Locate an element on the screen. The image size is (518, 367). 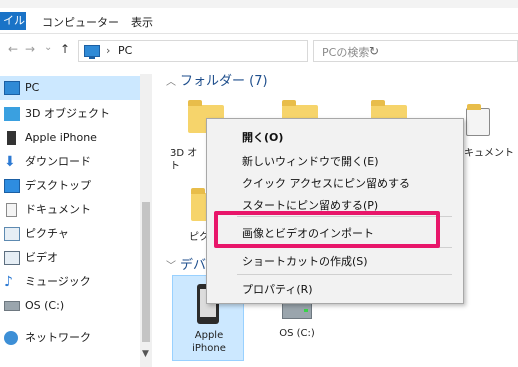
nav-label: デスクトップ is located at coordinates (58, 185).